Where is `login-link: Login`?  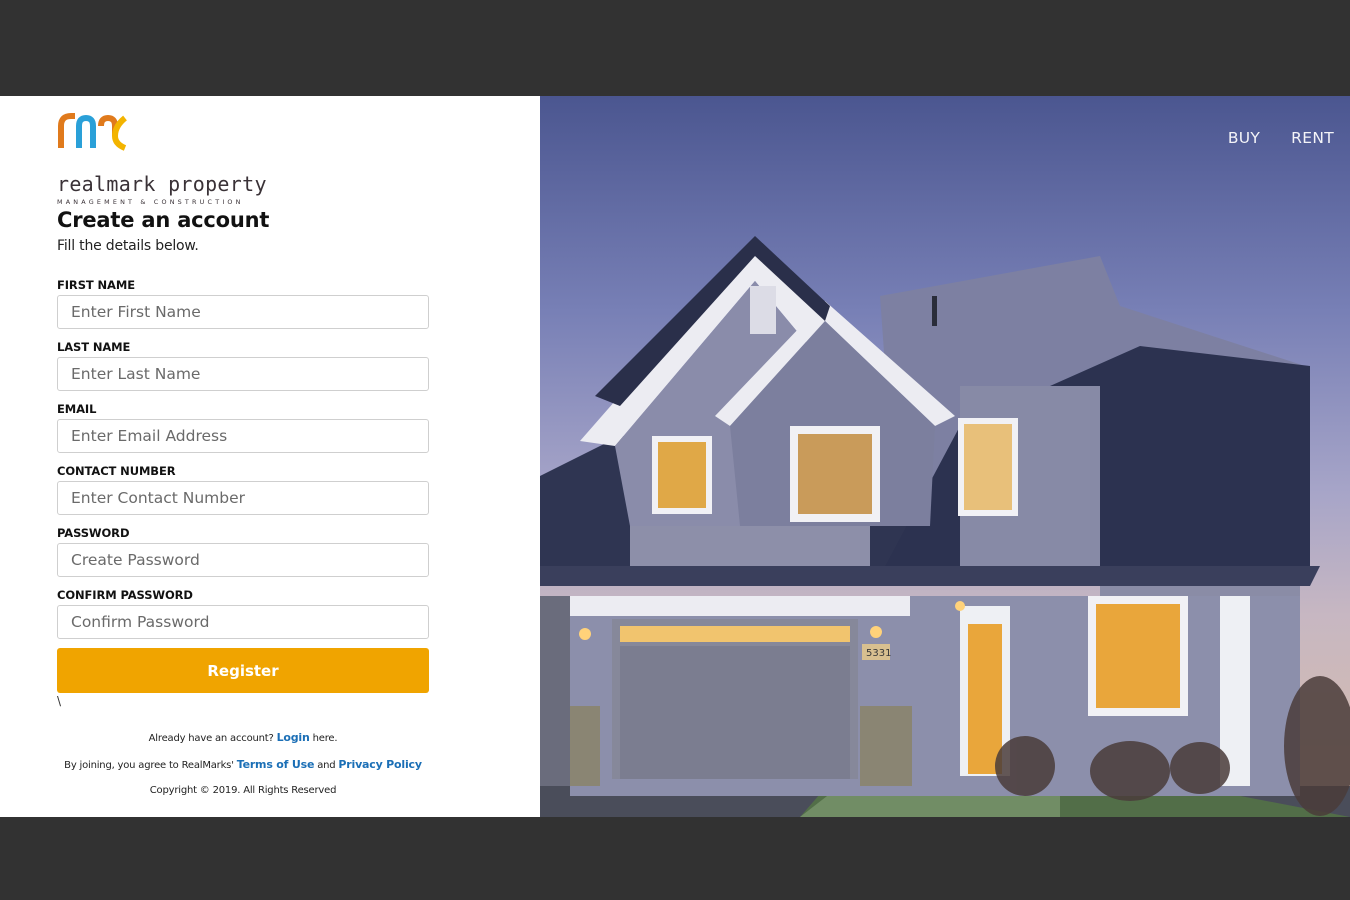
login-link: Login is located at coordinates (293, 737).